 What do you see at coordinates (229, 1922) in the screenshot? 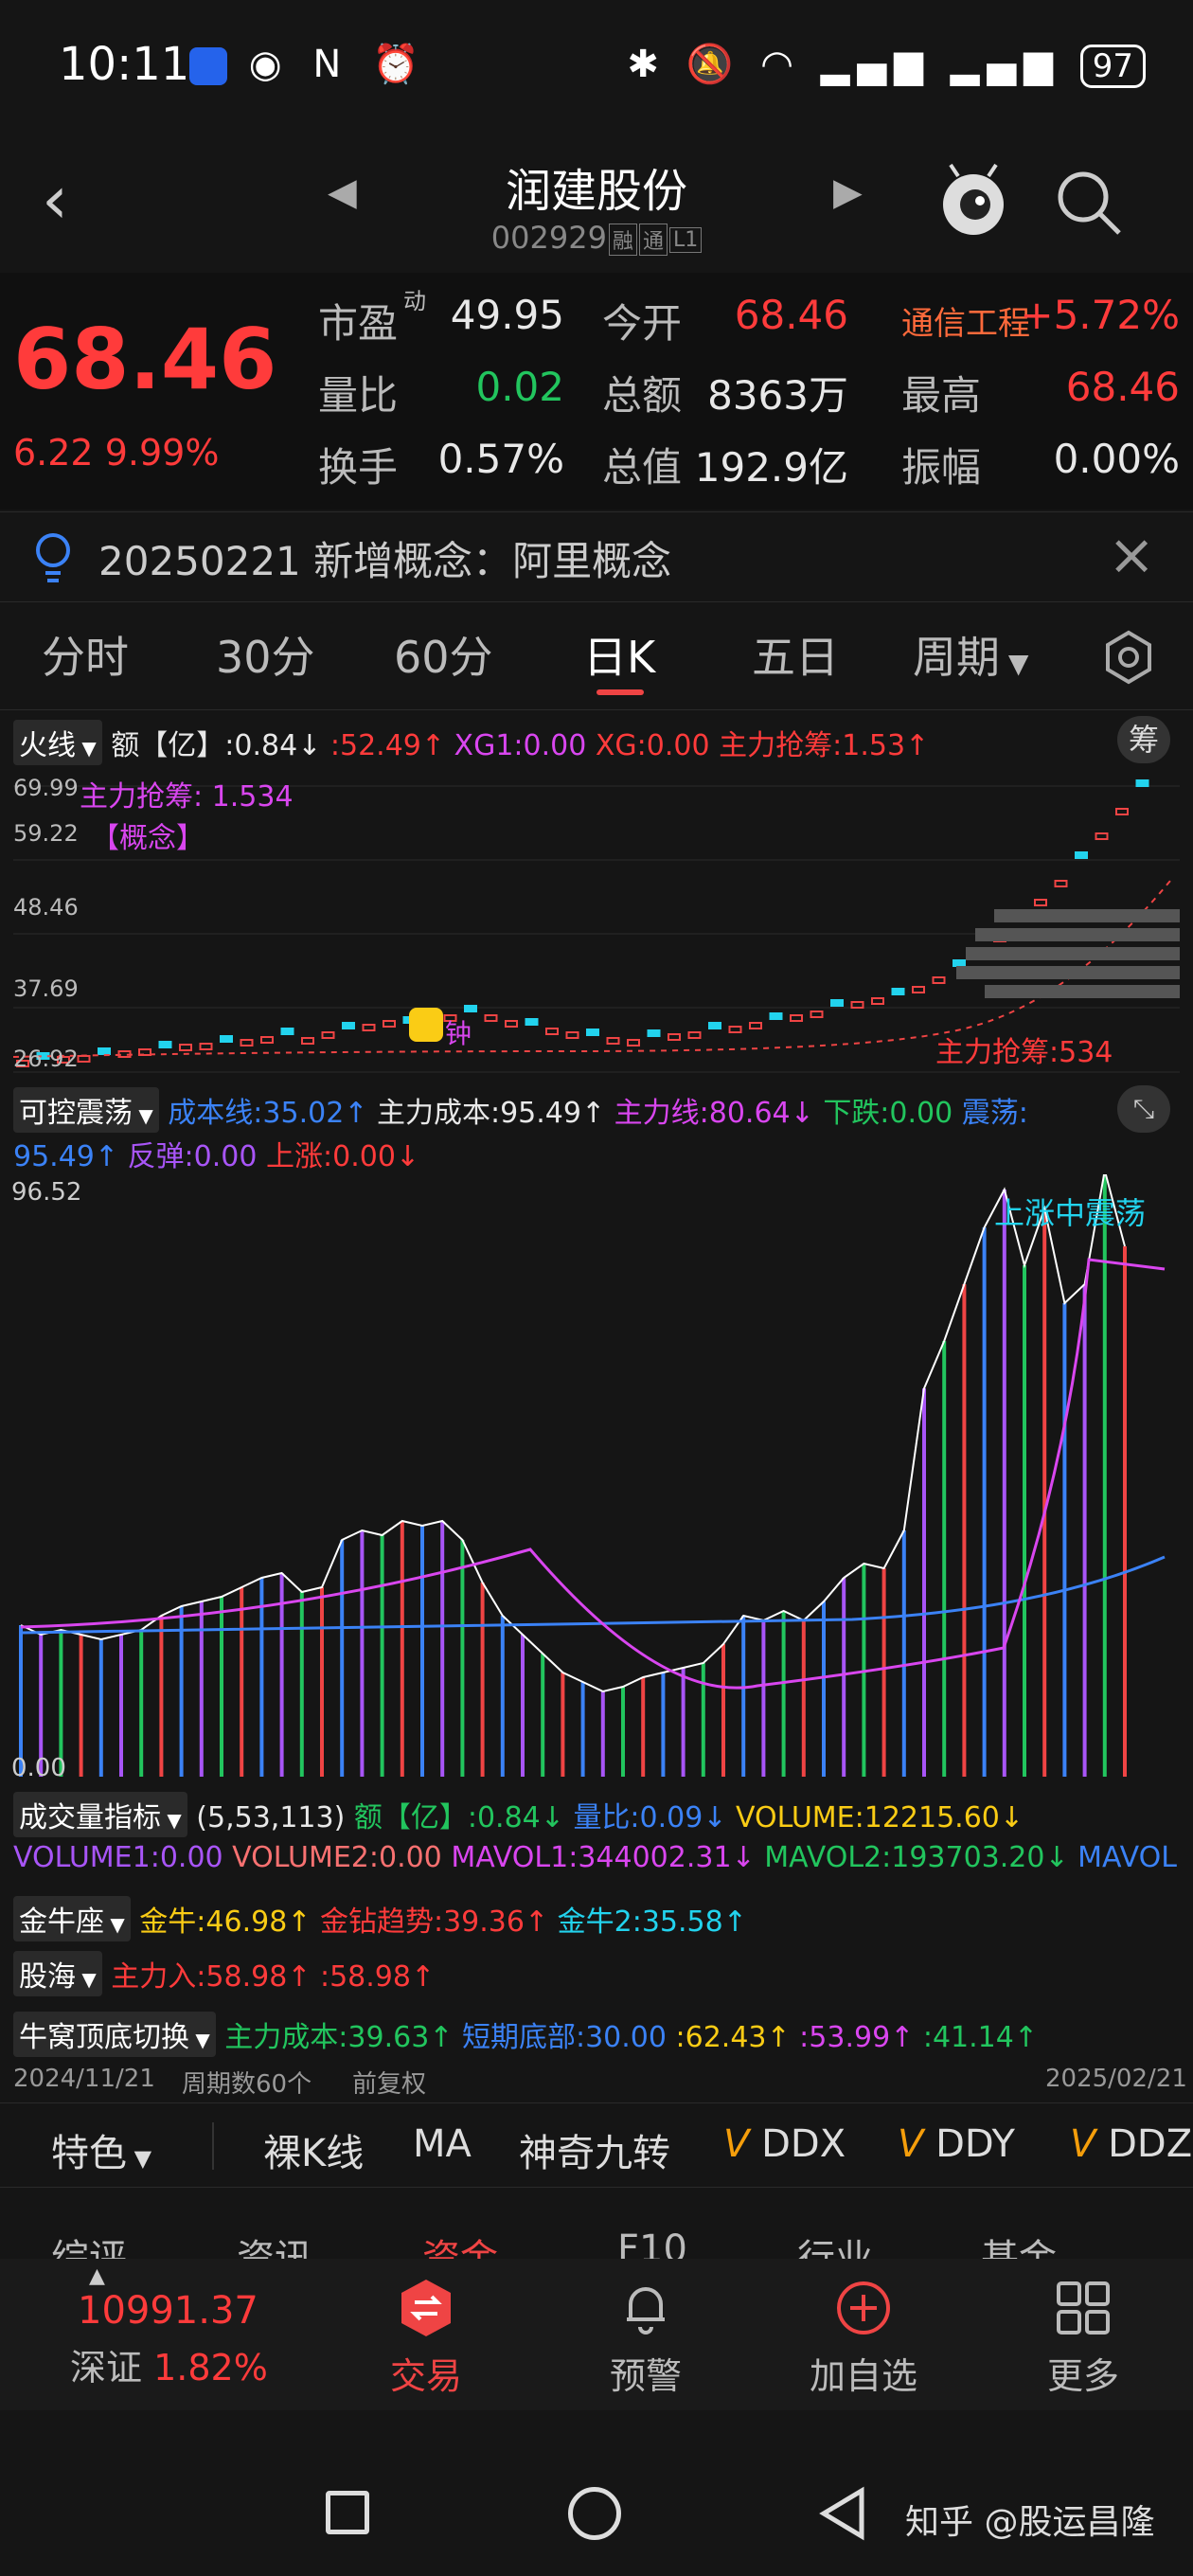
I see `legend-value: 金牛:46.98↑` at bounding box center [229, 1922].